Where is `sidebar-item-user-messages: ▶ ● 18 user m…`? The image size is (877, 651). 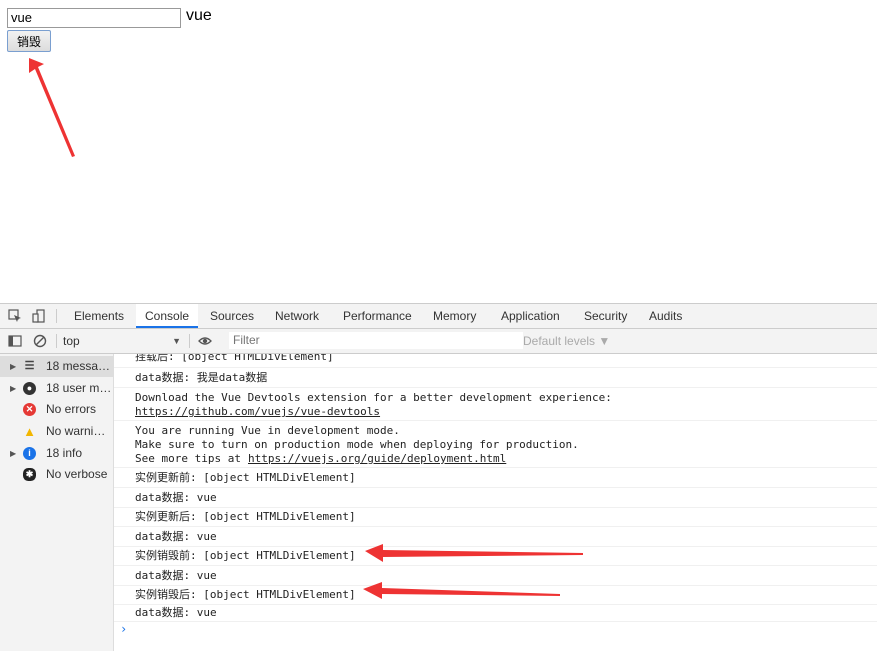
sidebar-item-user-messages: ▶ ● 18 user m… is located at coordinates (56, 388).